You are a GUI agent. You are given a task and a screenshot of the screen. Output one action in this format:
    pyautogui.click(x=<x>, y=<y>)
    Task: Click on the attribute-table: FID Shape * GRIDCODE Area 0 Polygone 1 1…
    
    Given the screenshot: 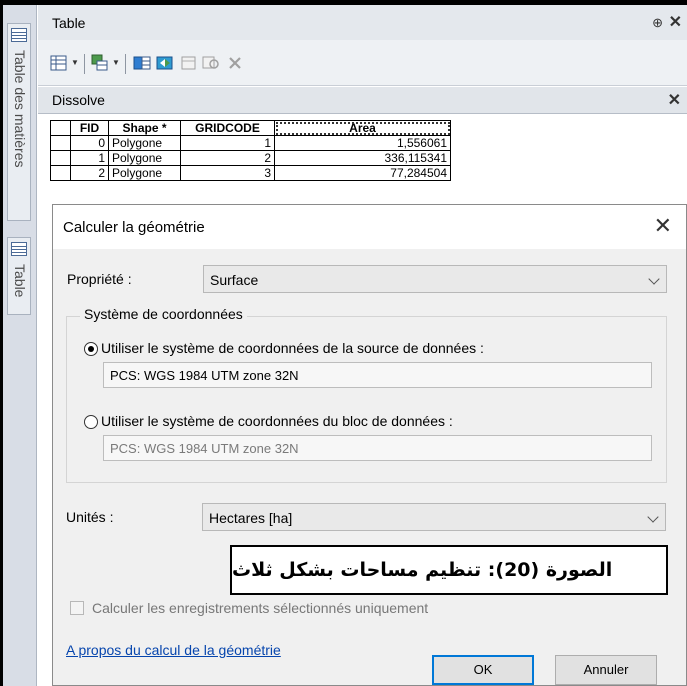 What is the action you would take?
    pyautogui.click(x=250, y=150)
    